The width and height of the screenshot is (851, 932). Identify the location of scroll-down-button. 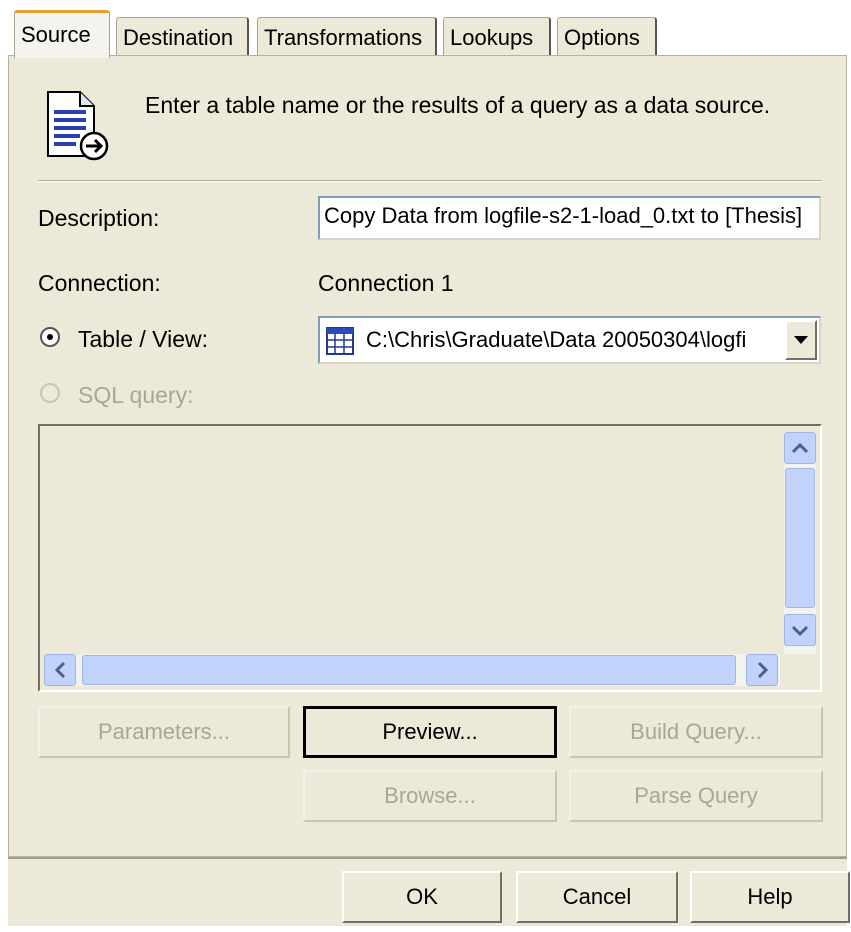
(800, 630).